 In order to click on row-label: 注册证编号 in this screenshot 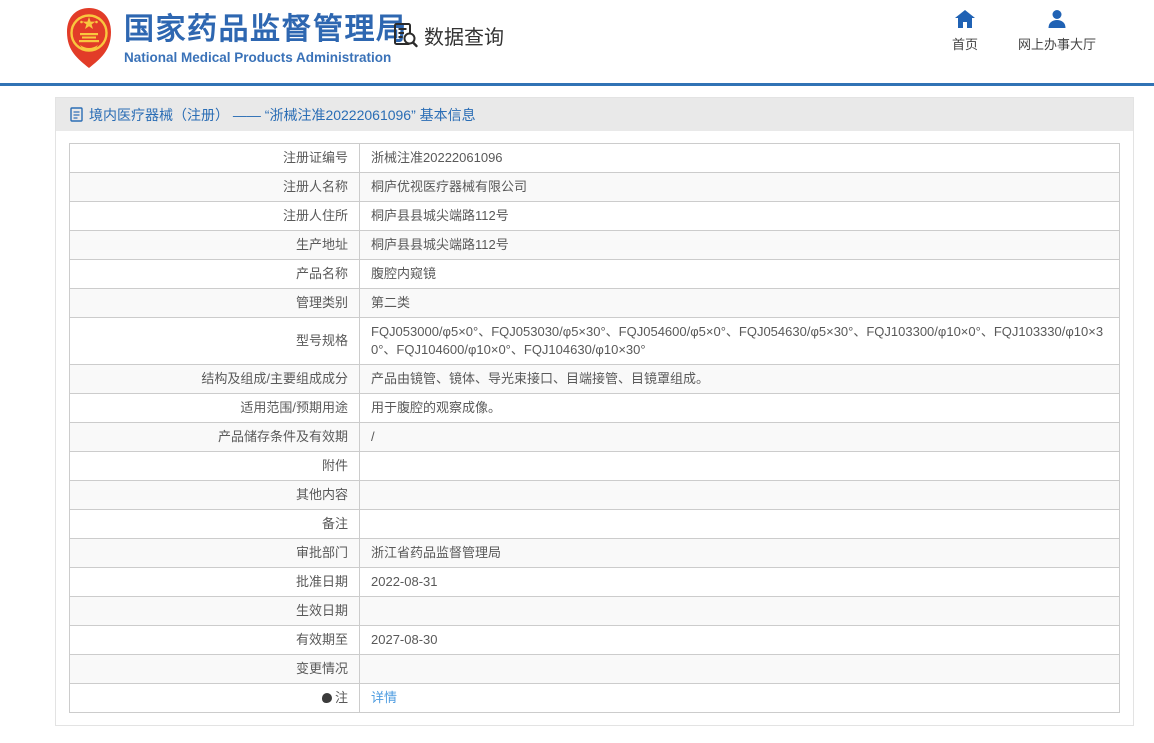, I will do `click(214, 158)`.